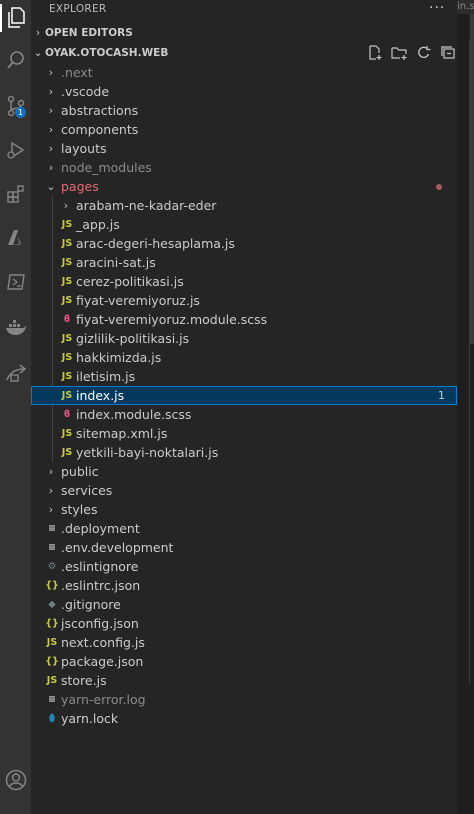 The height and width of the screenshot is (814, 474). I want to click on search-icon, so click(15, 60).